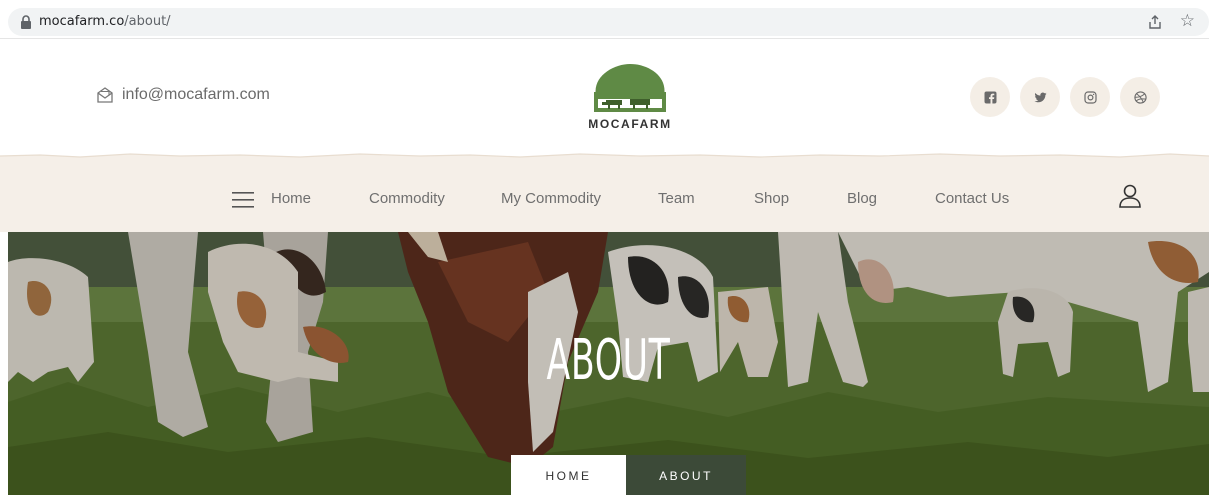 Image resolution: width=1209 pixels, height=495 pixels. Describe the element at coordinates (243, 200) in the screenshot. I see `hamburger-menu-icon` at that location.